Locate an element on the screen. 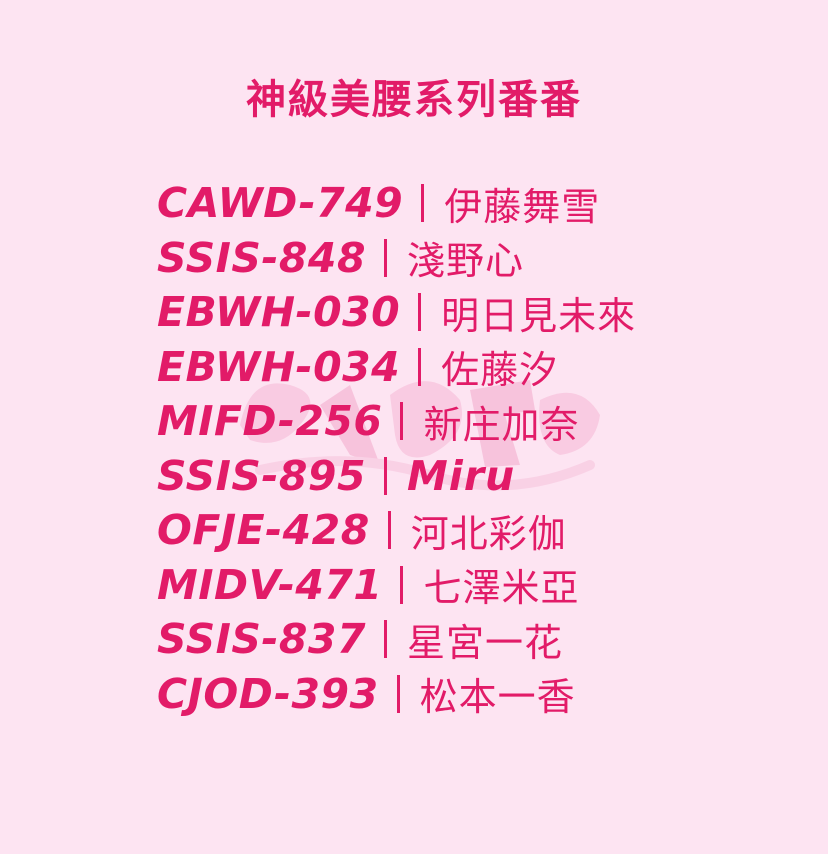 This screenshot has height=854, width=828. list-item: SSIS-837 星宮一花 is located at coordinates (487, 639).